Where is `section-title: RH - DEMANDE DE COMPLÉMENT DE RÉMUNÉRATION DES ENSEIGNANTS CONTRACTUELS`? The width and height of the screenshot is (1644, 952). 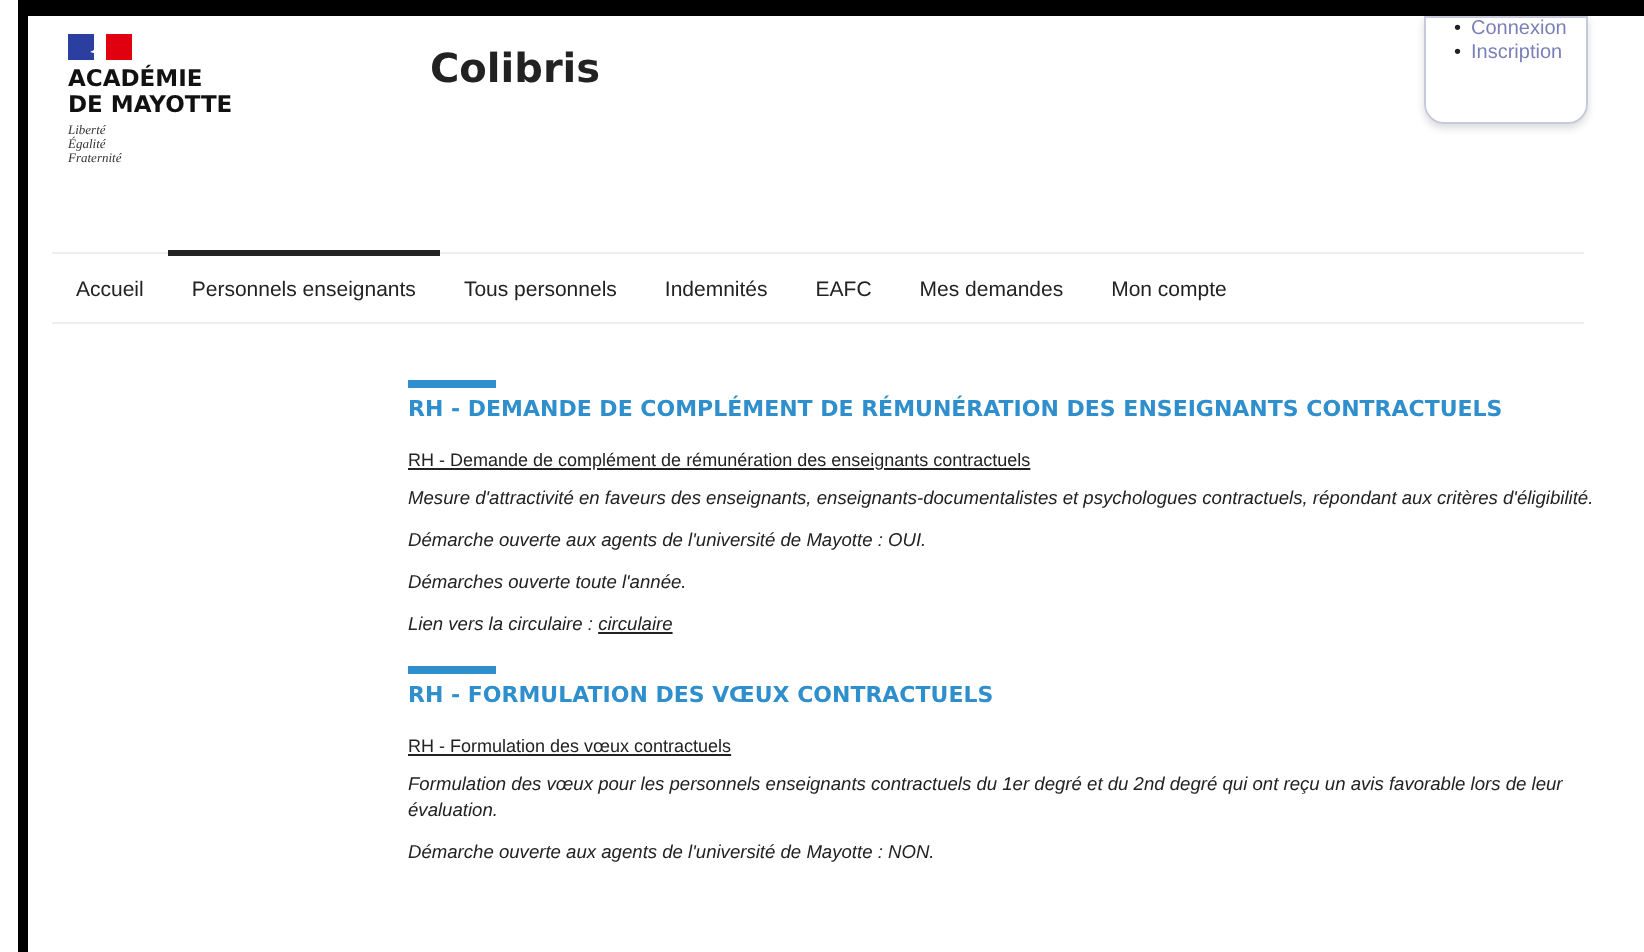 section-title: RH - DEMANDE DE COMPLÉMENT DE RÉMUNÉRATION DES ENSEIGNANTS CONTRACTUELS is located at coordinates (956, 409).